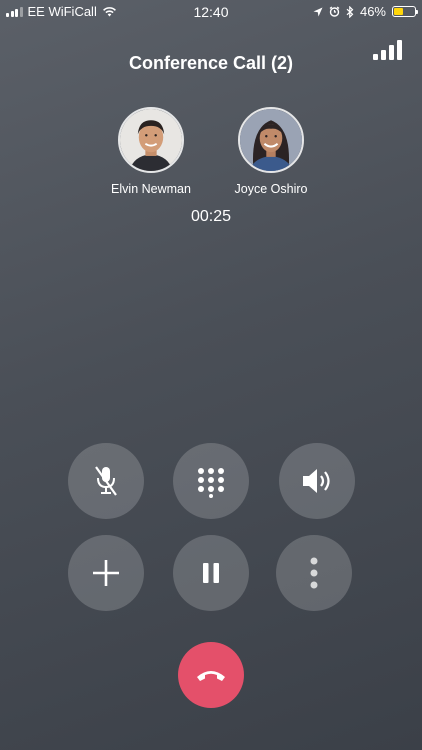 Image resolution: width=422 pixels, height=750 pixels. What do you see at coordinates (211, 151) in the screenshot?
I see `participants: Elvin Newman Joyce Oshiro` at bounding box center [211, 151].